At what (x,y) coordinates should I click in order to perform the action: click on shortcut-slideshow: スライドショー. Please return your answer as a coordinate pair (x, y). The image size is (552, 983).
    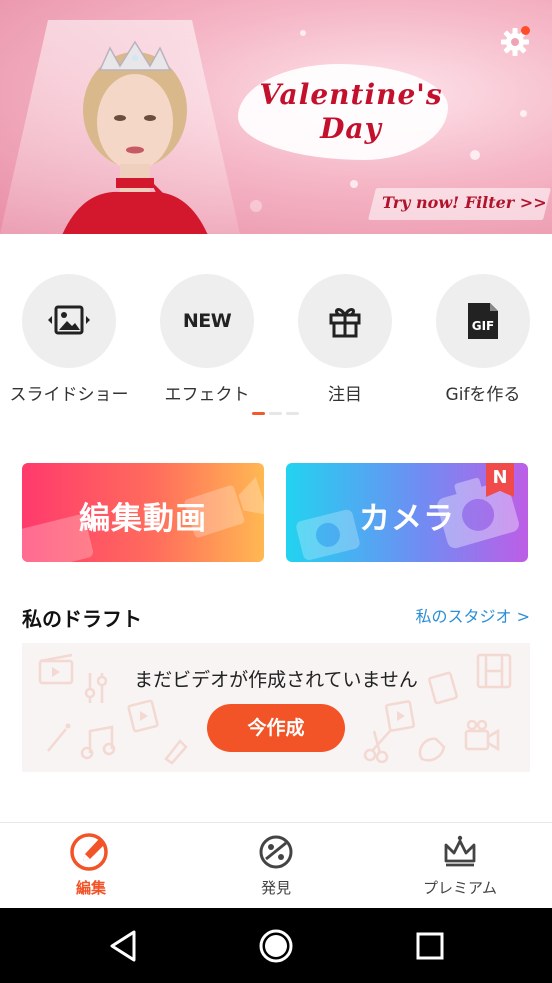
    Looking at the image, I should click on (69, 339).